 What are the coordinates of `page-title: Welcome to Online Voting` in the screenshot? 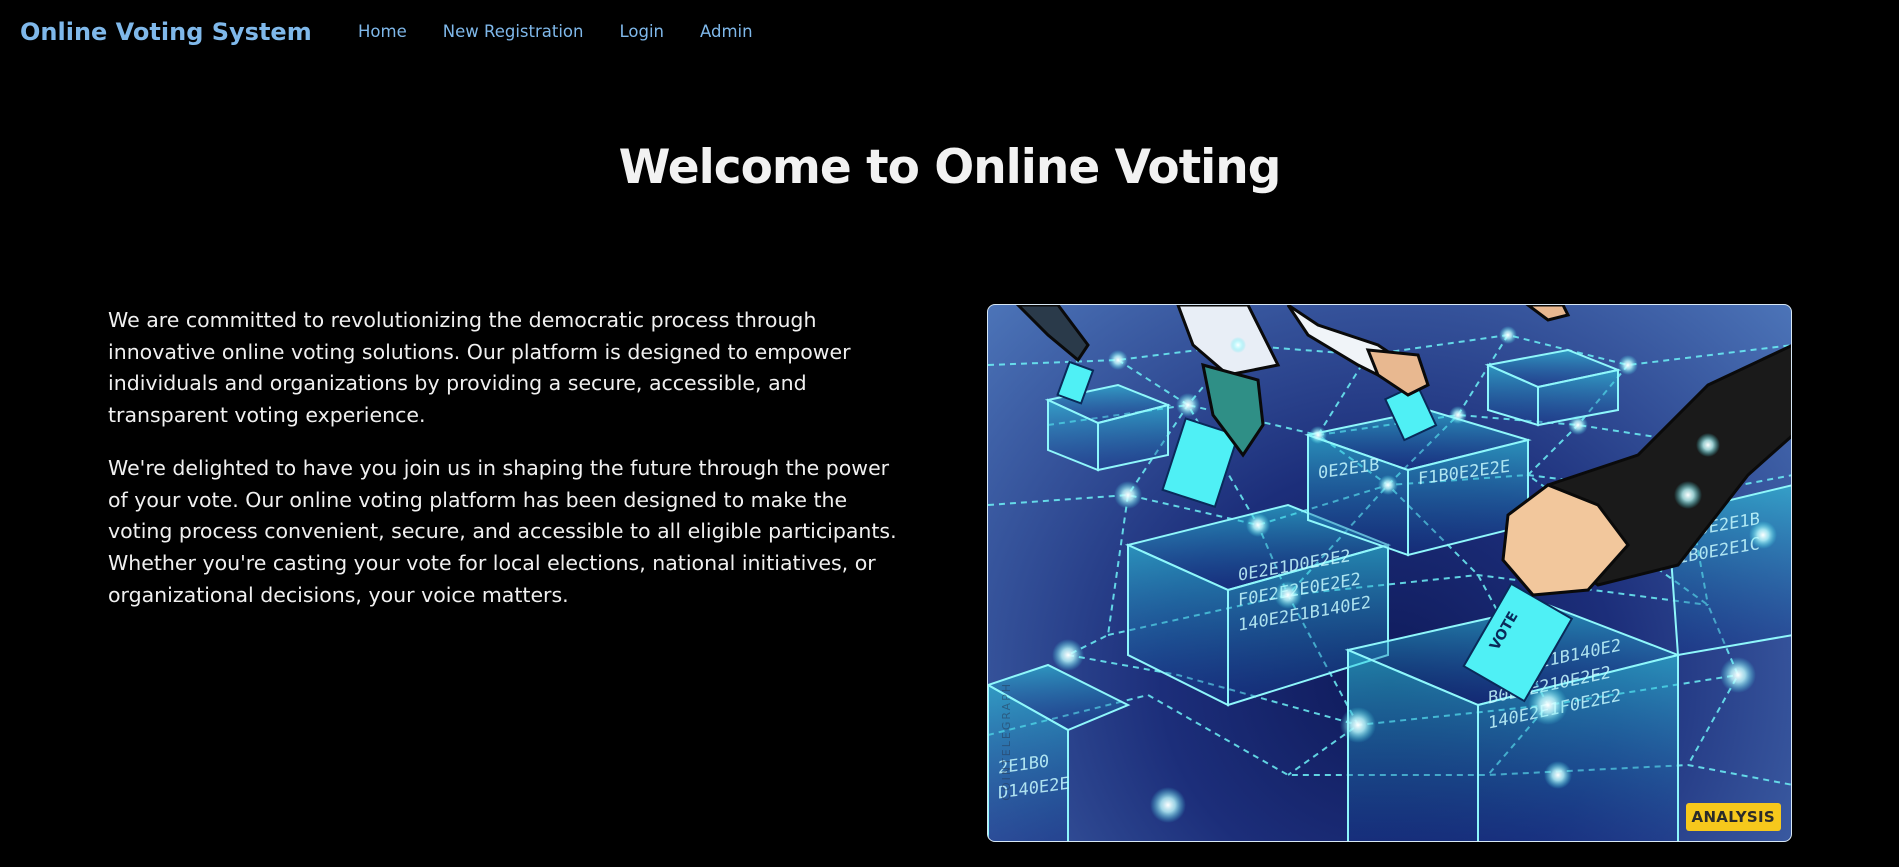 It's located at (950, 167).